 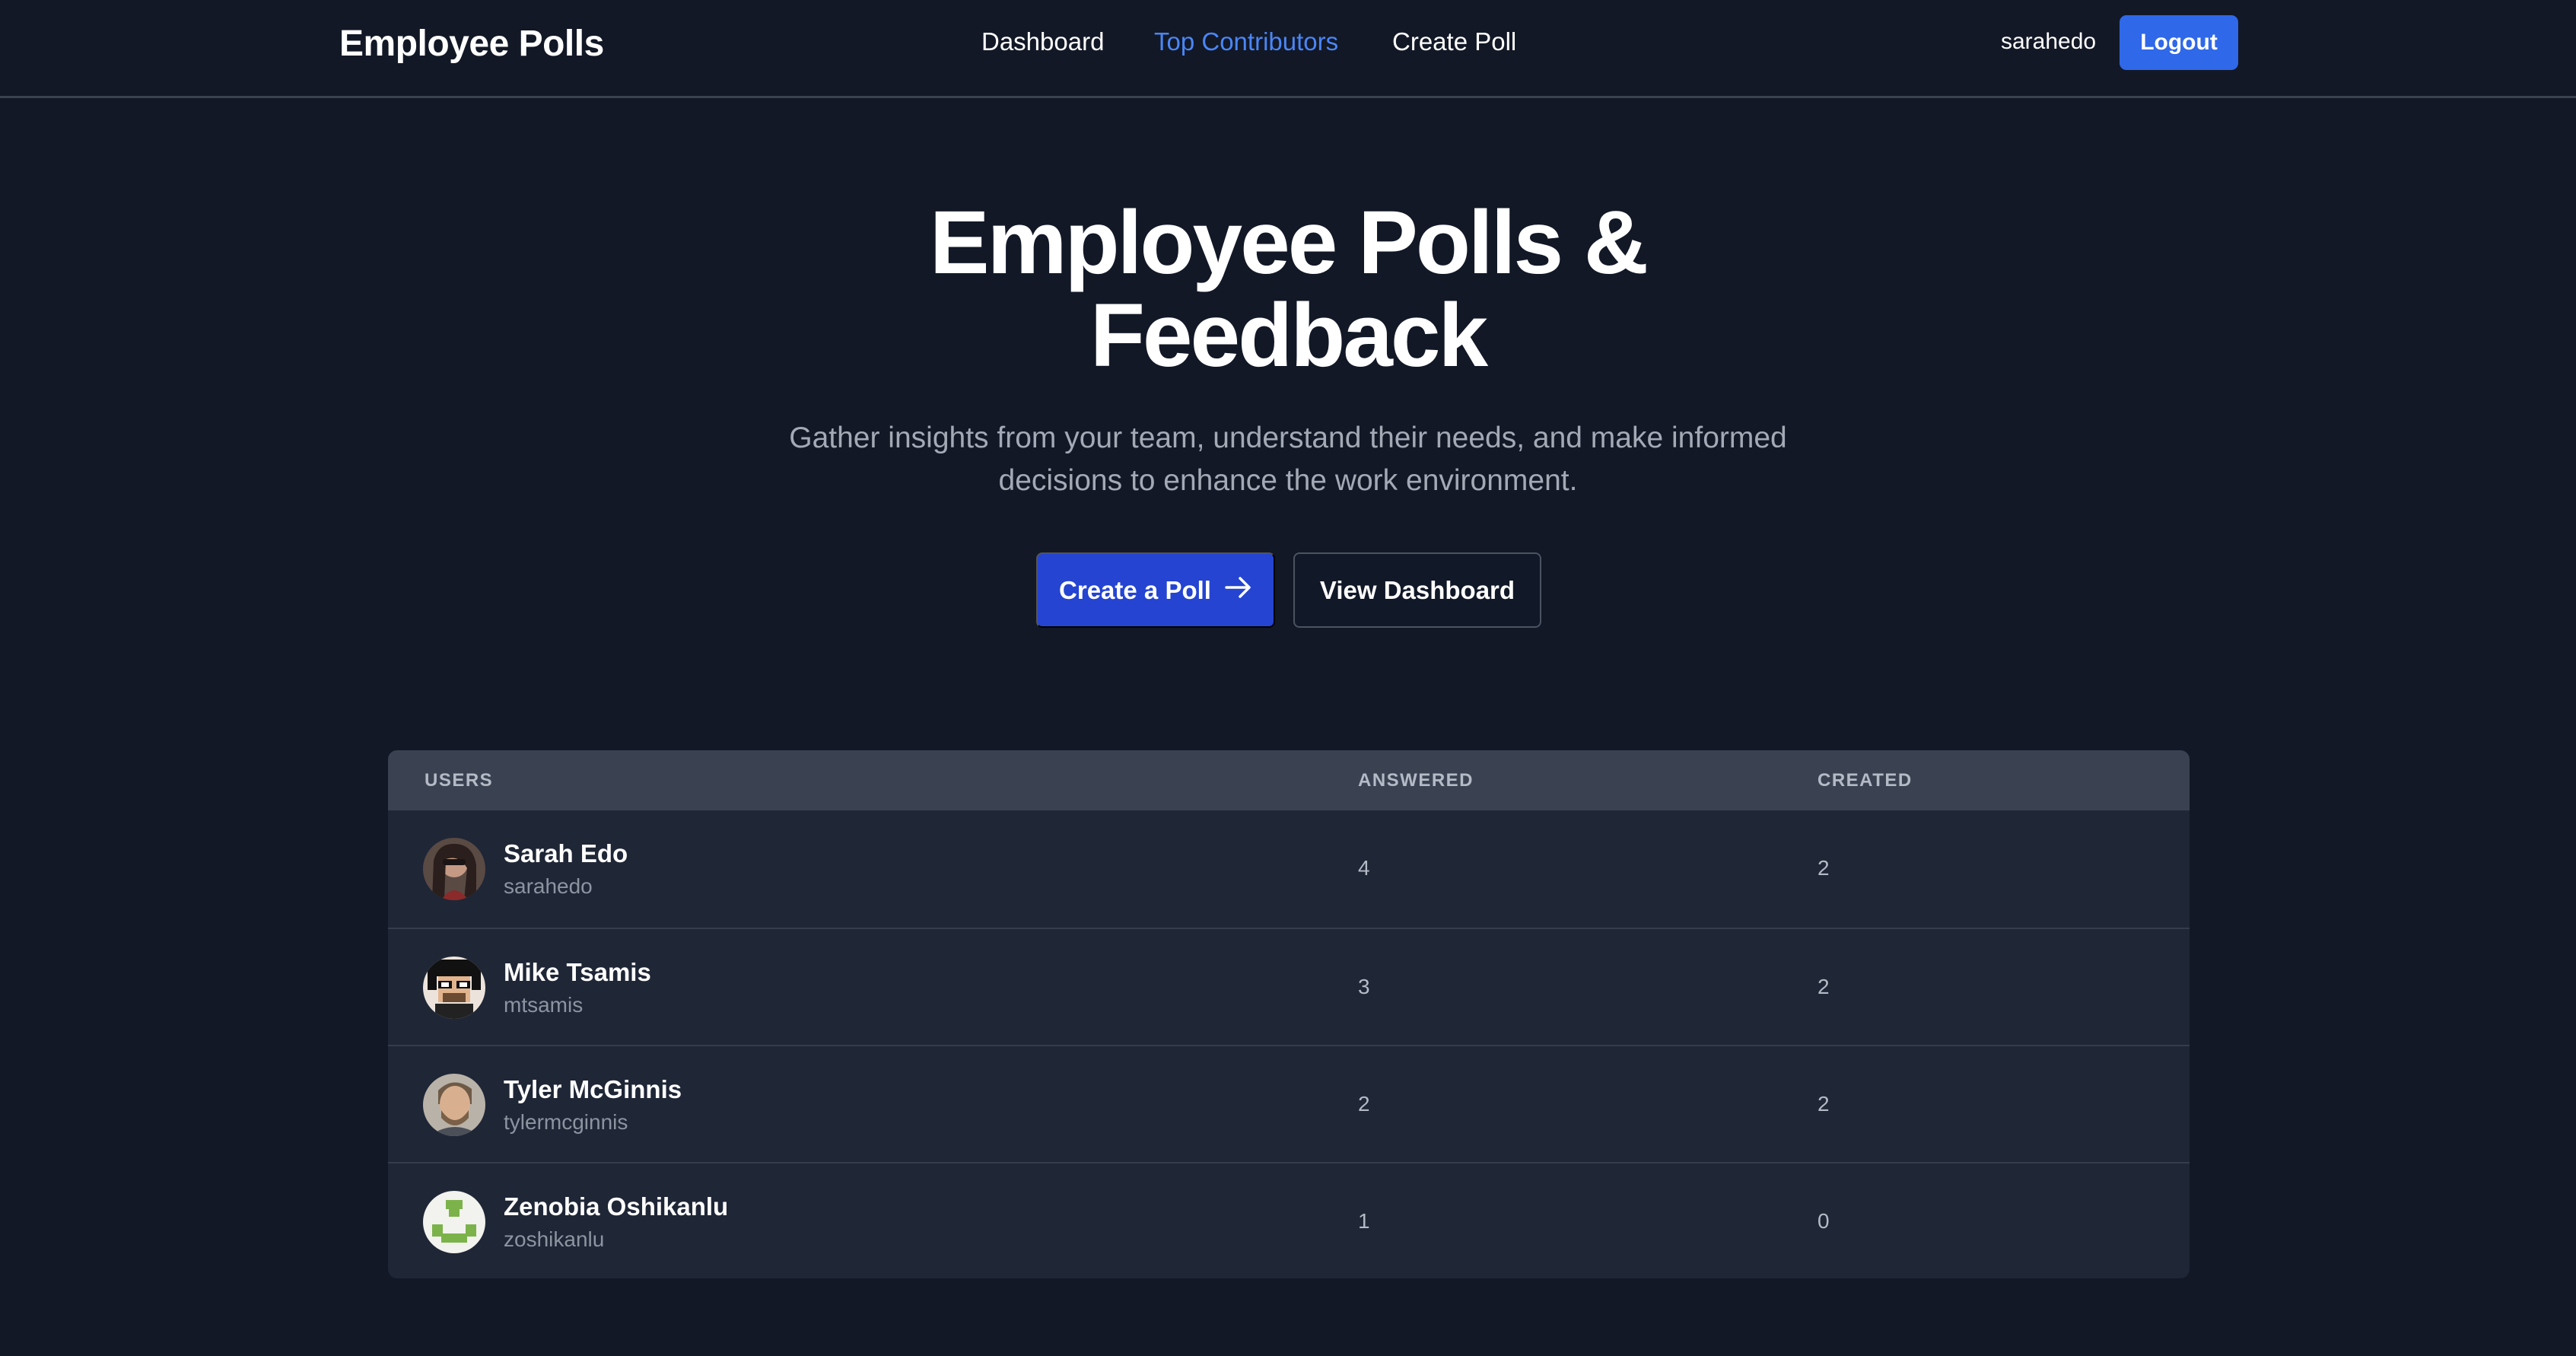 What do you see at coordinates (1289, 1103) in the screenshot?
I see `table-row: Tyler McGinnis tylermcginnis 2 2` at bounding box center [1289, 1103].